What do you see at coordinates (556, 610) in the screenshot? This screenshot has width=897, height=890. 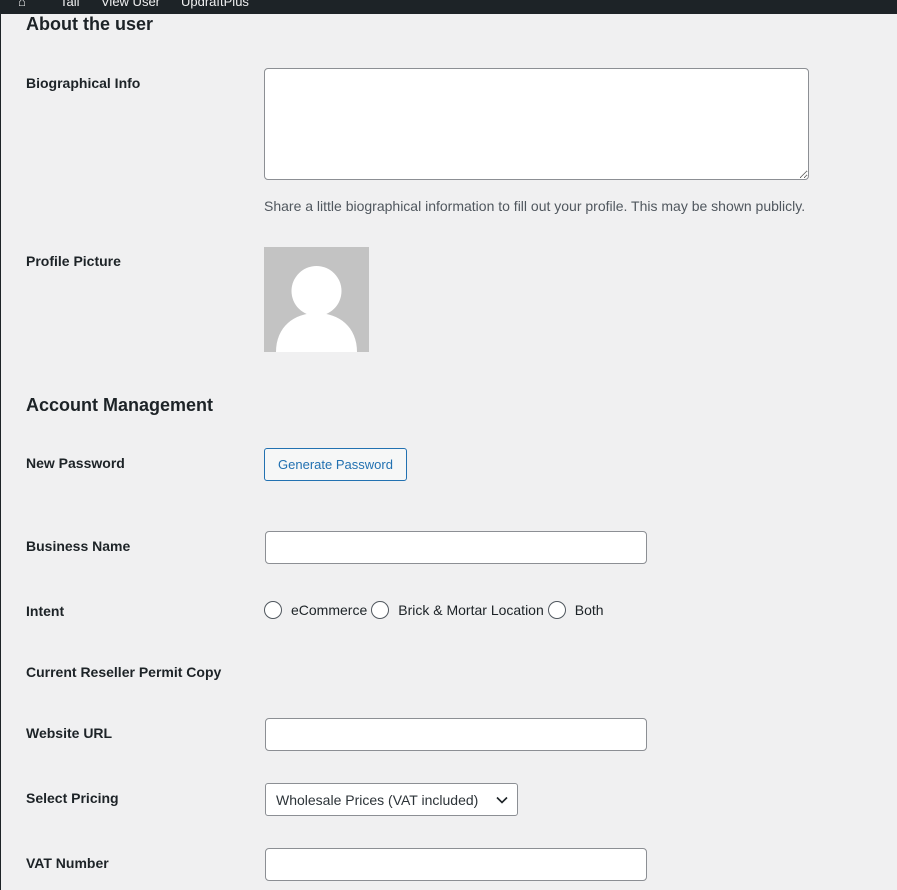 I see `intent-radio-both` at bounding box center [556, 610].